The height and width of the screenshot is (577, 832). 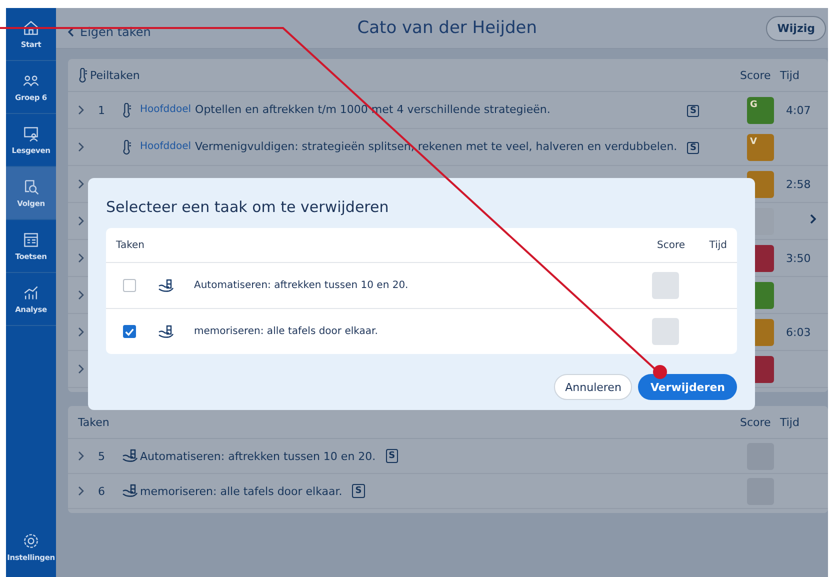 What do you see at coordinates (447, 28) in the screenshot?
I see `page-title: Cato van der Heijden` at bounding box center [447, 28].